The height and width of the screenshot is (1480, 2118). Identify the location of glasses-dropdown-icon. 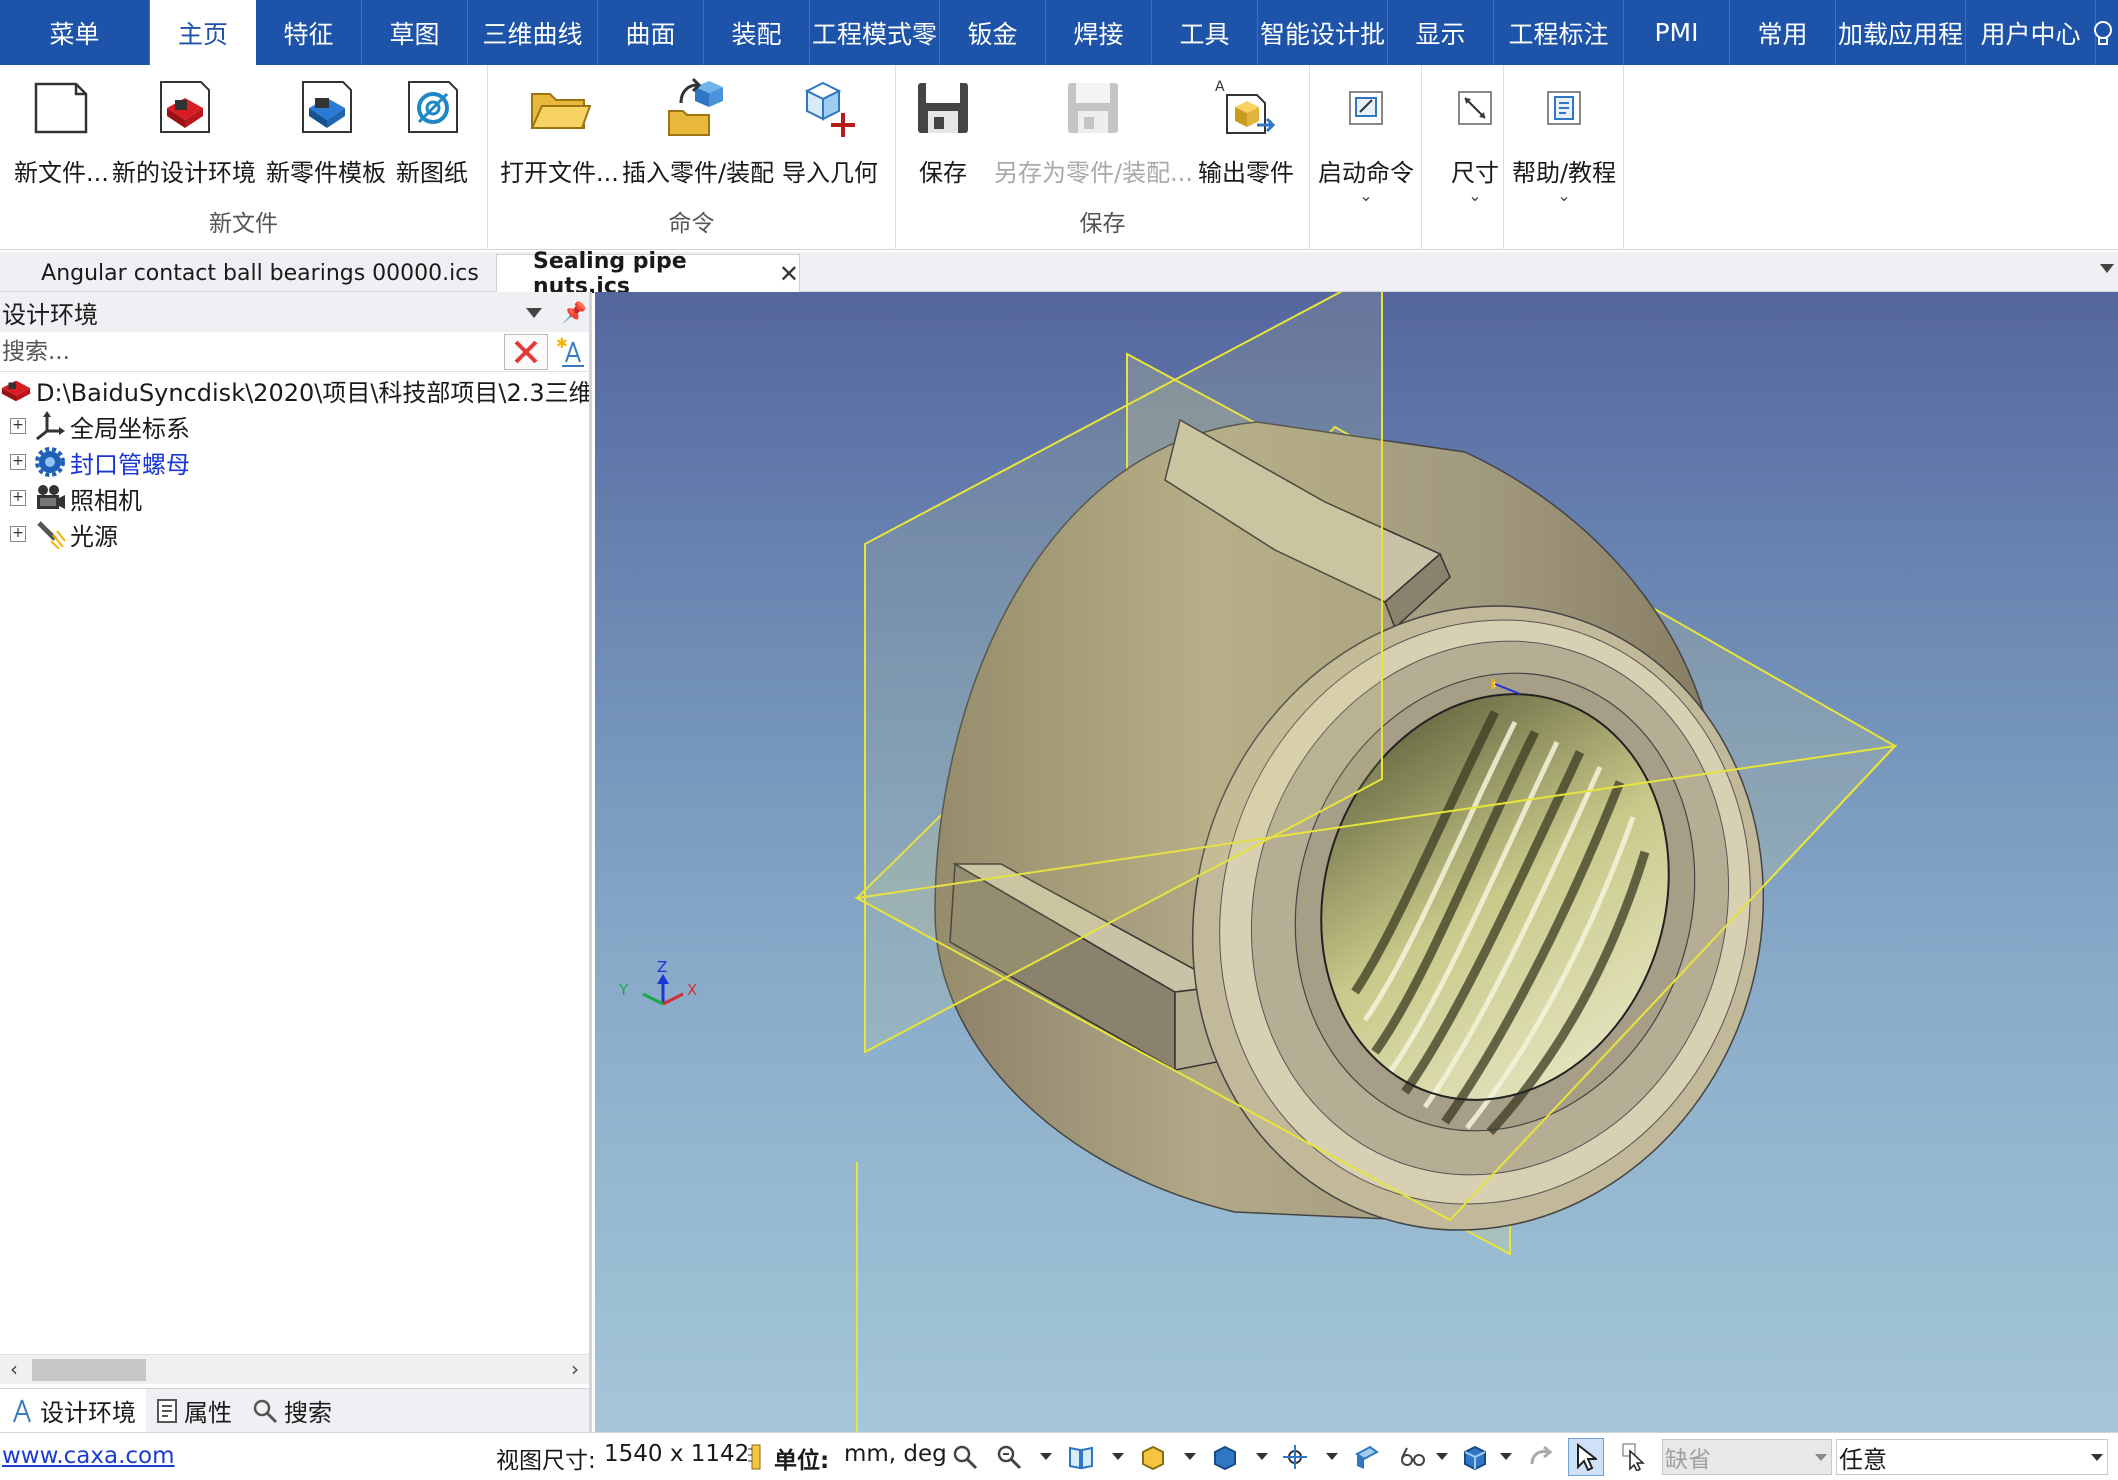
(1442, 1456).